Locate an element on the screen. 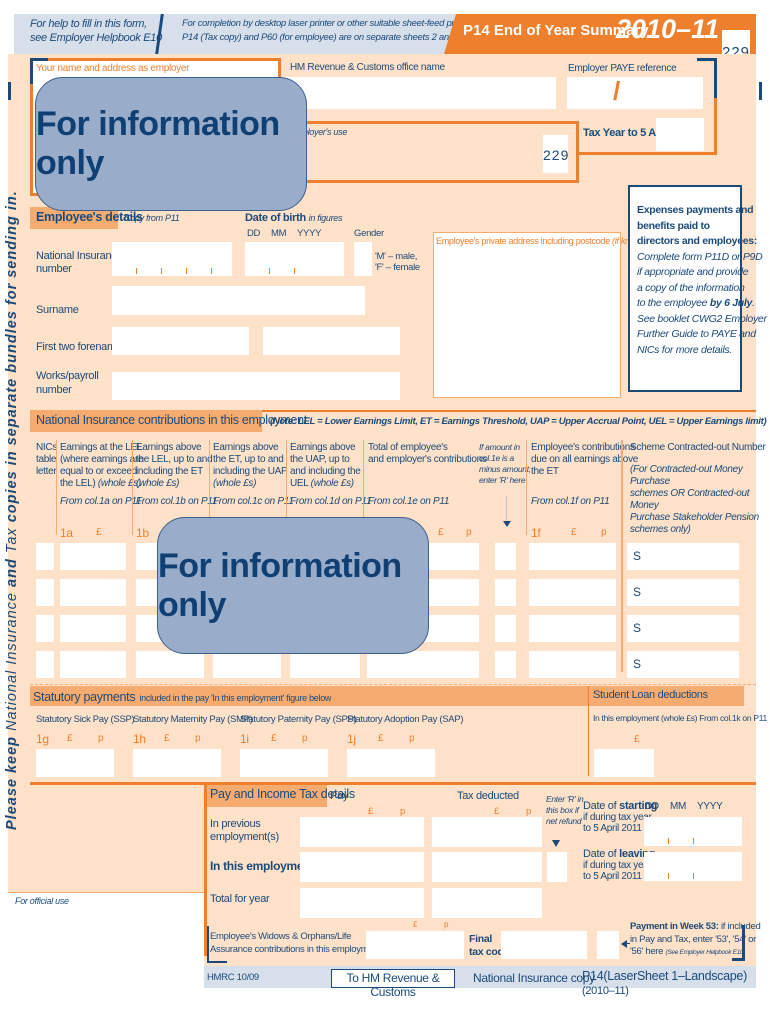 The height and width of the screenshot is (1024, 770). footer-to-hmrc: To HM Revenue & Customs is located at coordinates (393, 984).